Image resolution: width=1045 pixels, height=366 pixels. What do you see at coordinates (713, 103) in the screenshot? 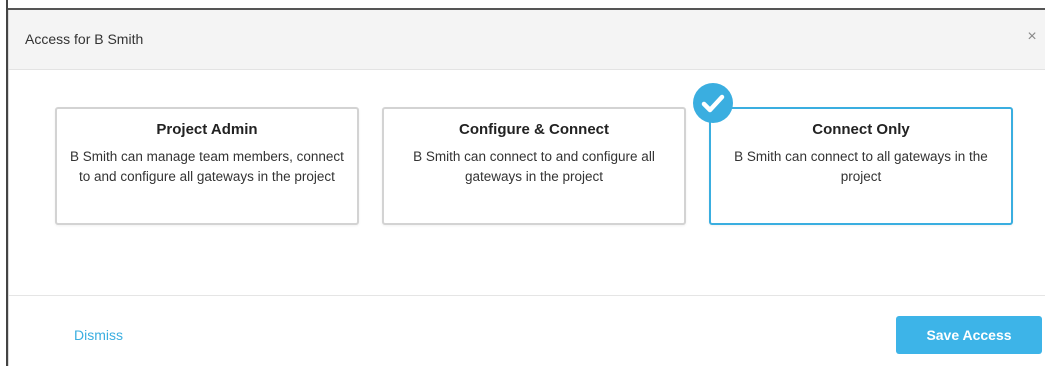
I see `checkmark-icon` at bounding box center [713, 103].